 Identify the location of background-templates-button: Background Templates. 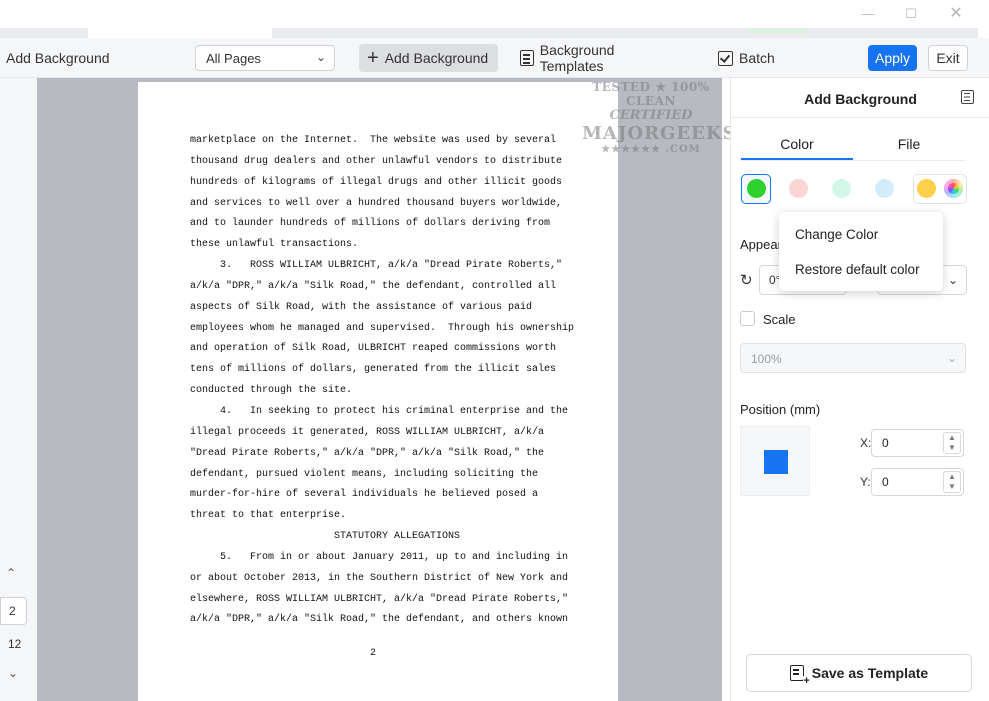
(599, 58).